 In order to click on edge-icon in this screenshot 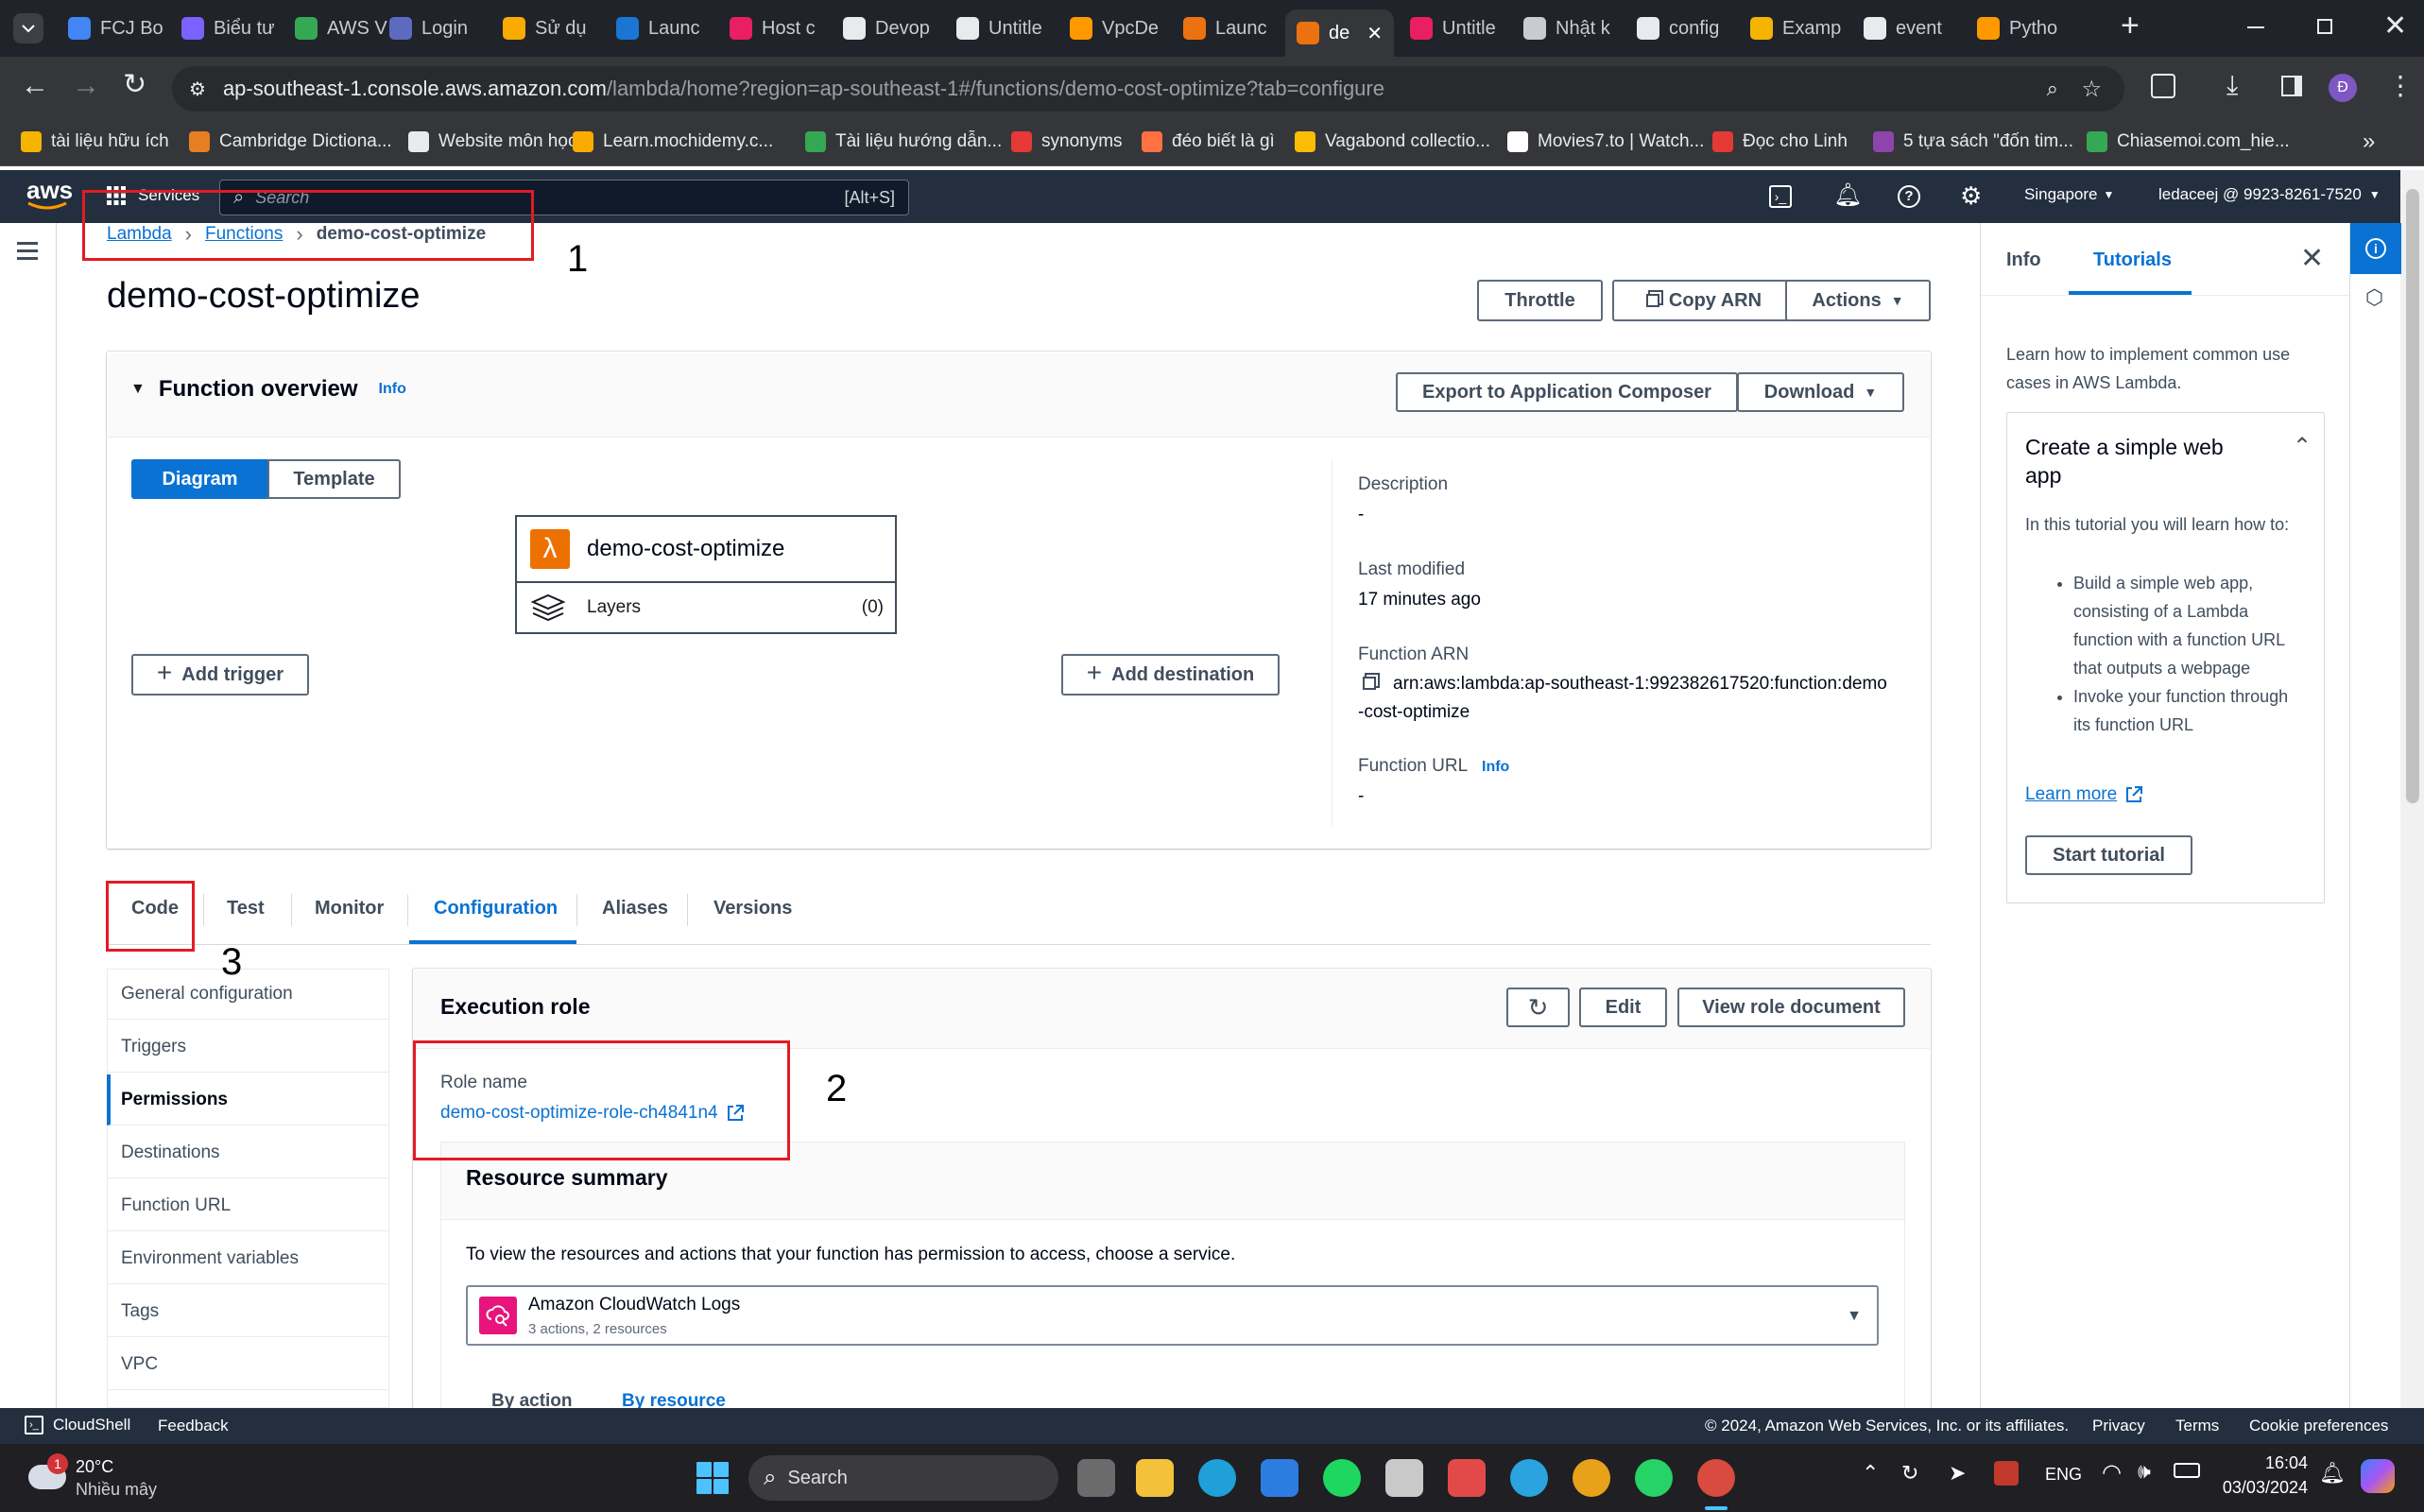, I will do `click(1217, 1478)`.